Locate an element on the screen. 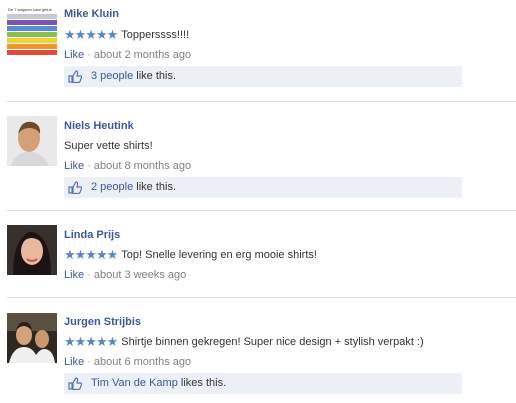 Image resolution: width=516 pixels, height=403 pixels. man-portrait-photo is located at coordinates (32, 141).